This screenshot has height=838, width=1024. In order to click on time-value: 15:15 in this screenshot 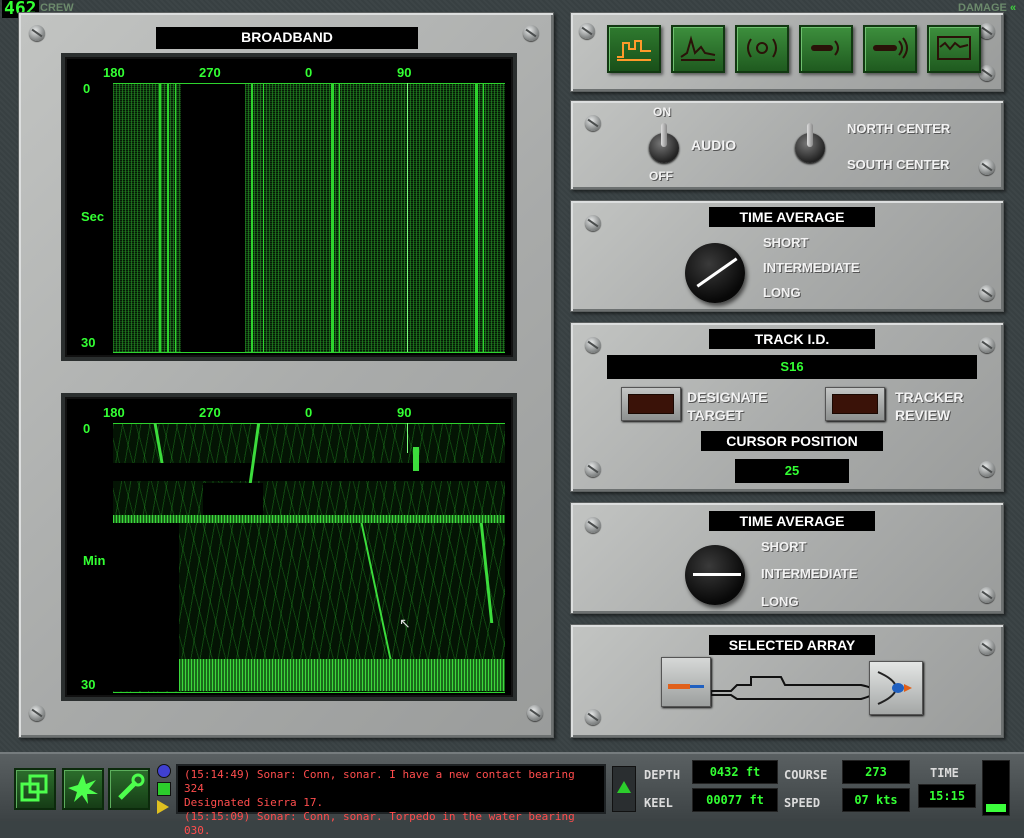, I will do `click(947, 796)`.